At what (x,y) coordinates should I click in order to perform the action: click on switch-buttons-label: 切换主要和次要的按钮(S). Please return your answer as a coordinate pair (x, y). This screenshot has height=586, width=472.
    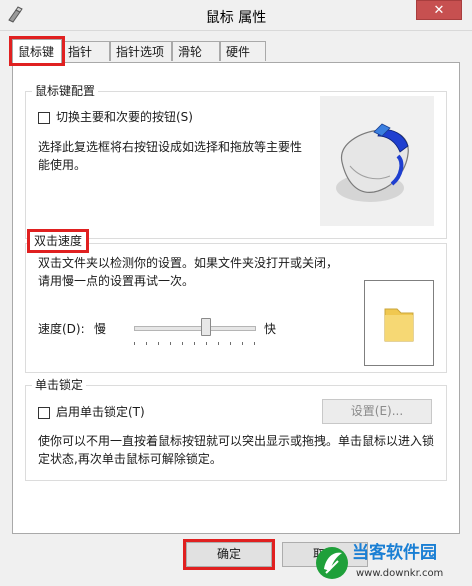
    Looking at the image, I should click on (124, 117).